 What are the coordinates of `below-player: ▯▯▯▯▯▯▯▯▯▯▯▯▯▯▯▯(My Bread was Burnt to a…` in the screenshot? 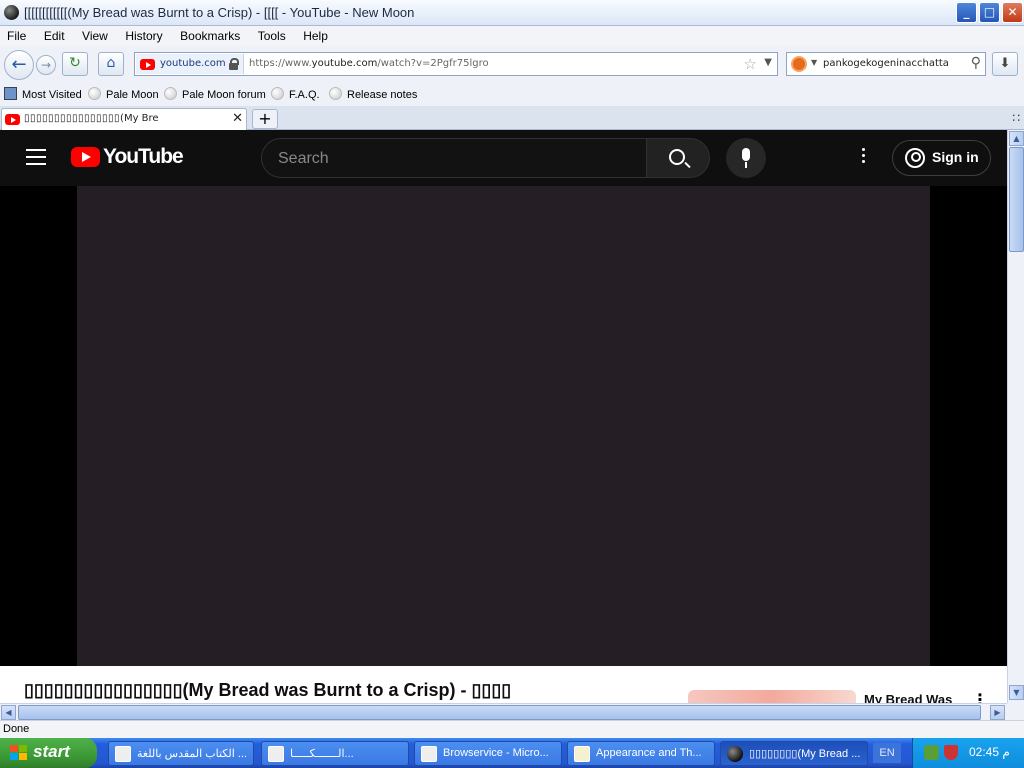 It's located at (503, 684).